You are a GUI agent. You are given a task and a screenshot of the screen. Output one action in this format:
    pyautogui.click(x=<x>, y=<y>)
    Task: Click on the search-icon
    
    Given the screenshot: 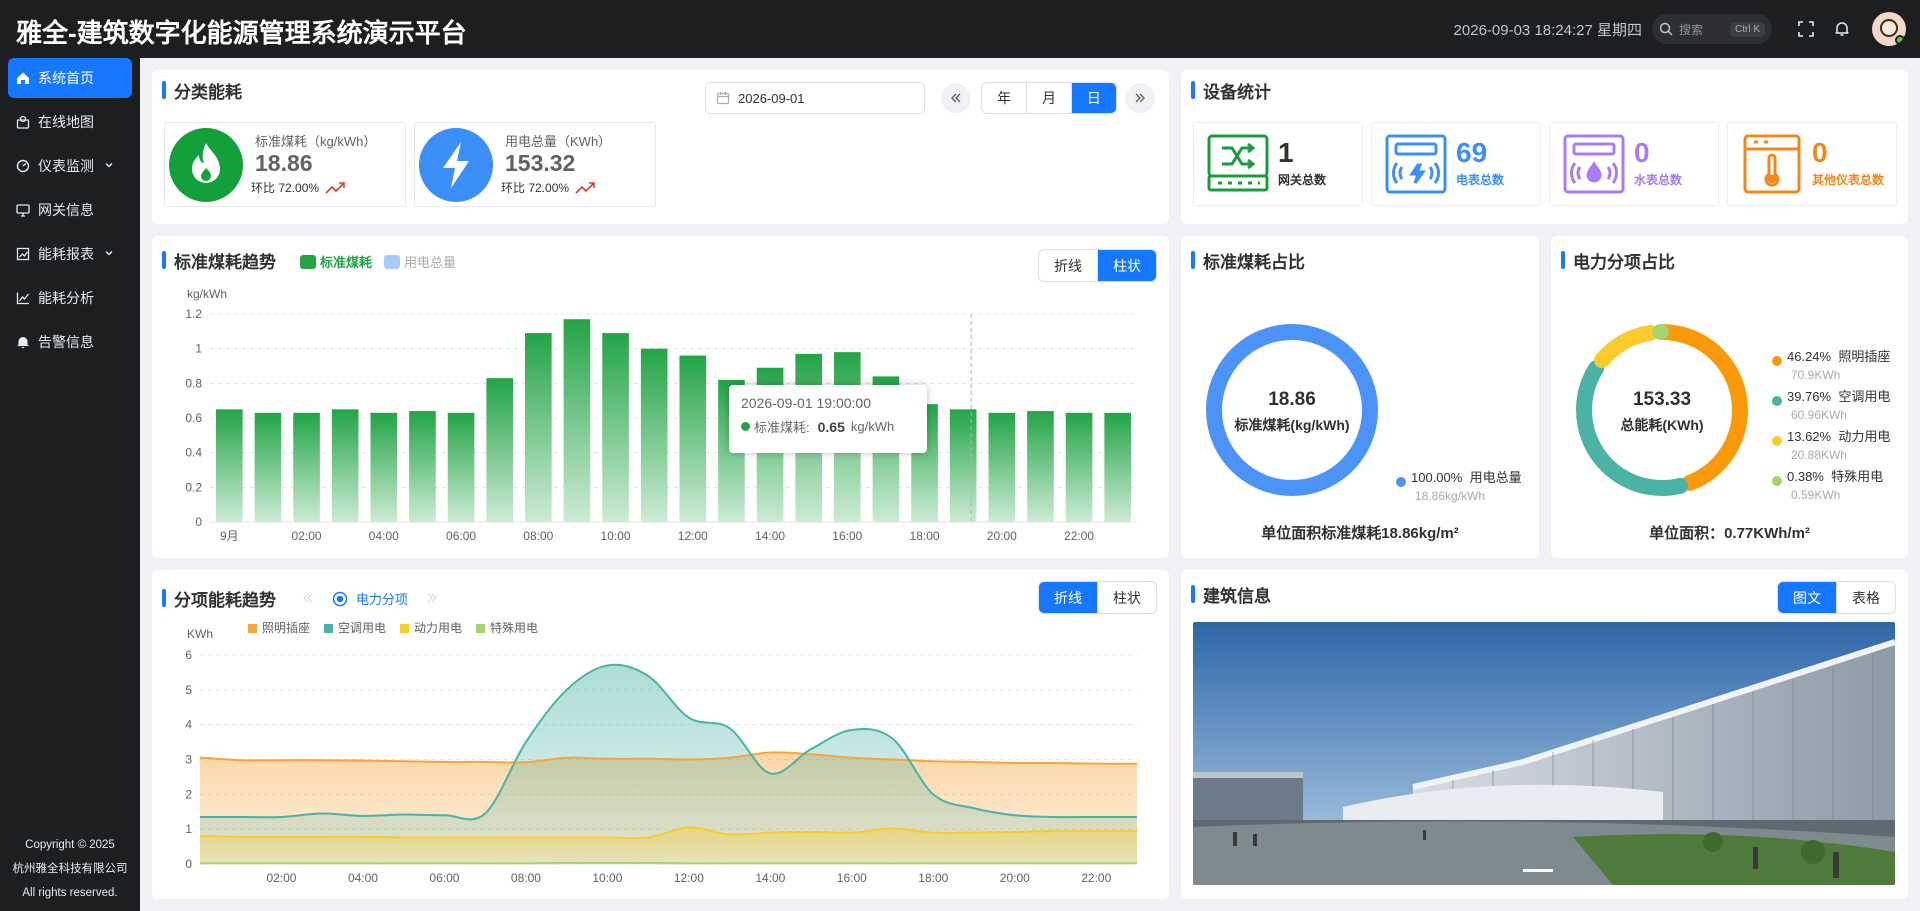 What is the action you would take?
    pyautogui.click(x=1666, y=29)
    